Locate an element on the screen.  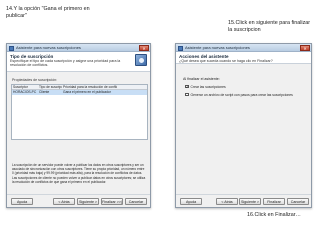
conflict-priority-select: Gana el primero en el publicador is located at coordinates (89, 92).